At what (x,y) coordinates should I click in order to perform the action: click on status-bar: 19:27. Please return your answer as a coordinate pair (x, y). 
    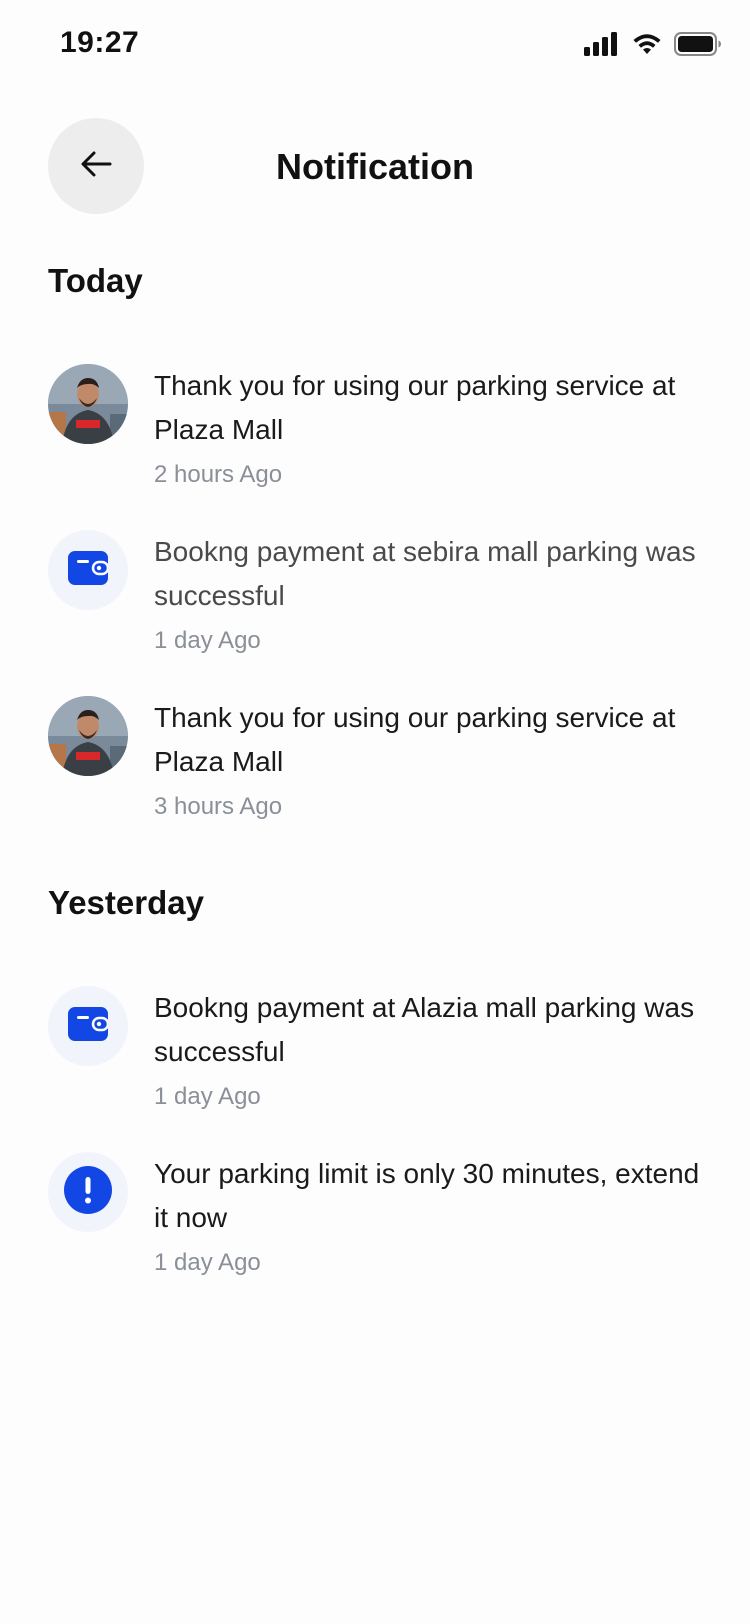
    Looking at the image, I should click on (375, 45).